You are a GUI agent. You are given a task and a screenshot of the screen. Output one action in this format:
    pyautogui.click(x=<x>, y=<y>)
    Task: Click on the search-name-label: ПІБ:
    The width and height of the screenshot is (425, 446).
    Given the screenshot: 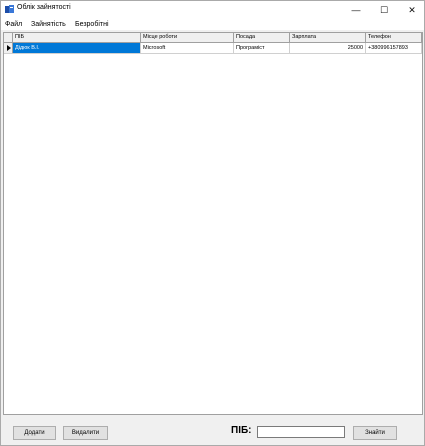 What is the action you would take?
    pyautogui.click(x=241, y=430)
    